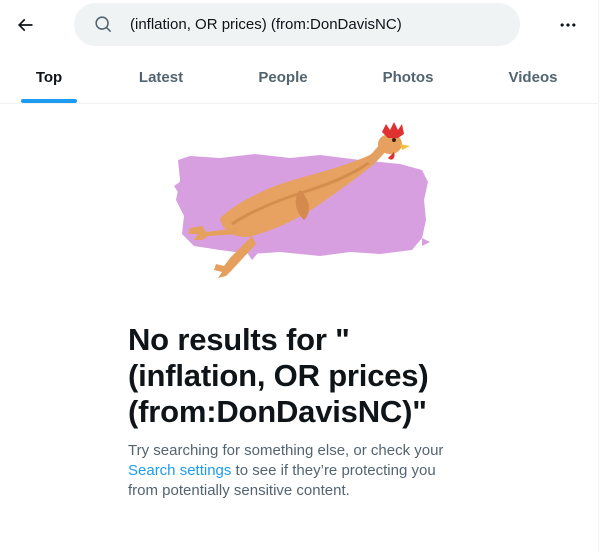 The width and height of the screenshot is (599, 552). Describe the element at coordinates (179, 470) in the screenshot. I see `search-settings-link: Search settings` at that location.